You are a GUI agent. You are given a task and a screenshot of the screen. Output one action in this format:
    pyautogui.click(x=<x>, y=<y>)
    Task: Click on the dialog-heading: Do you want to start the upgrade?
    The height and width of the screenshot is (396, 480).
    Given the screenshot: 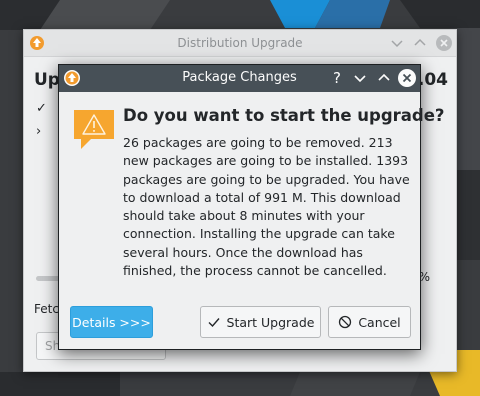 What is the action you would take?
    pyautogui.click(x=284, y=115)
    